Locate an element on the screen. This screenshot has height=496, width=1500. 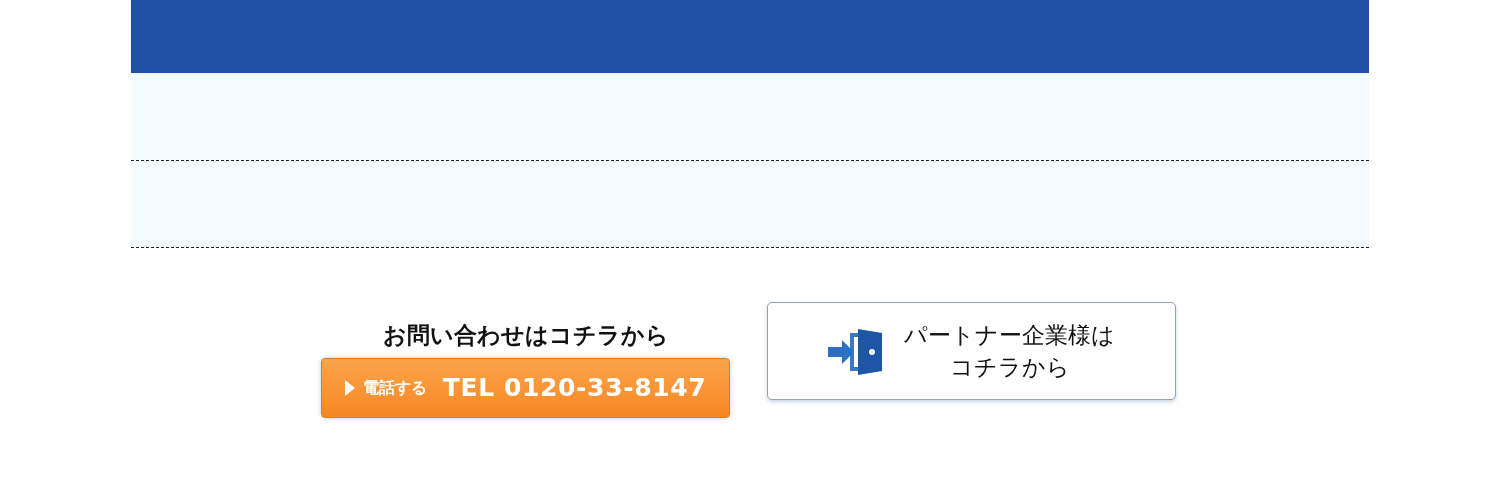
partner-button: パートナー企業様は コチラから is located at coordinates (971, 351).